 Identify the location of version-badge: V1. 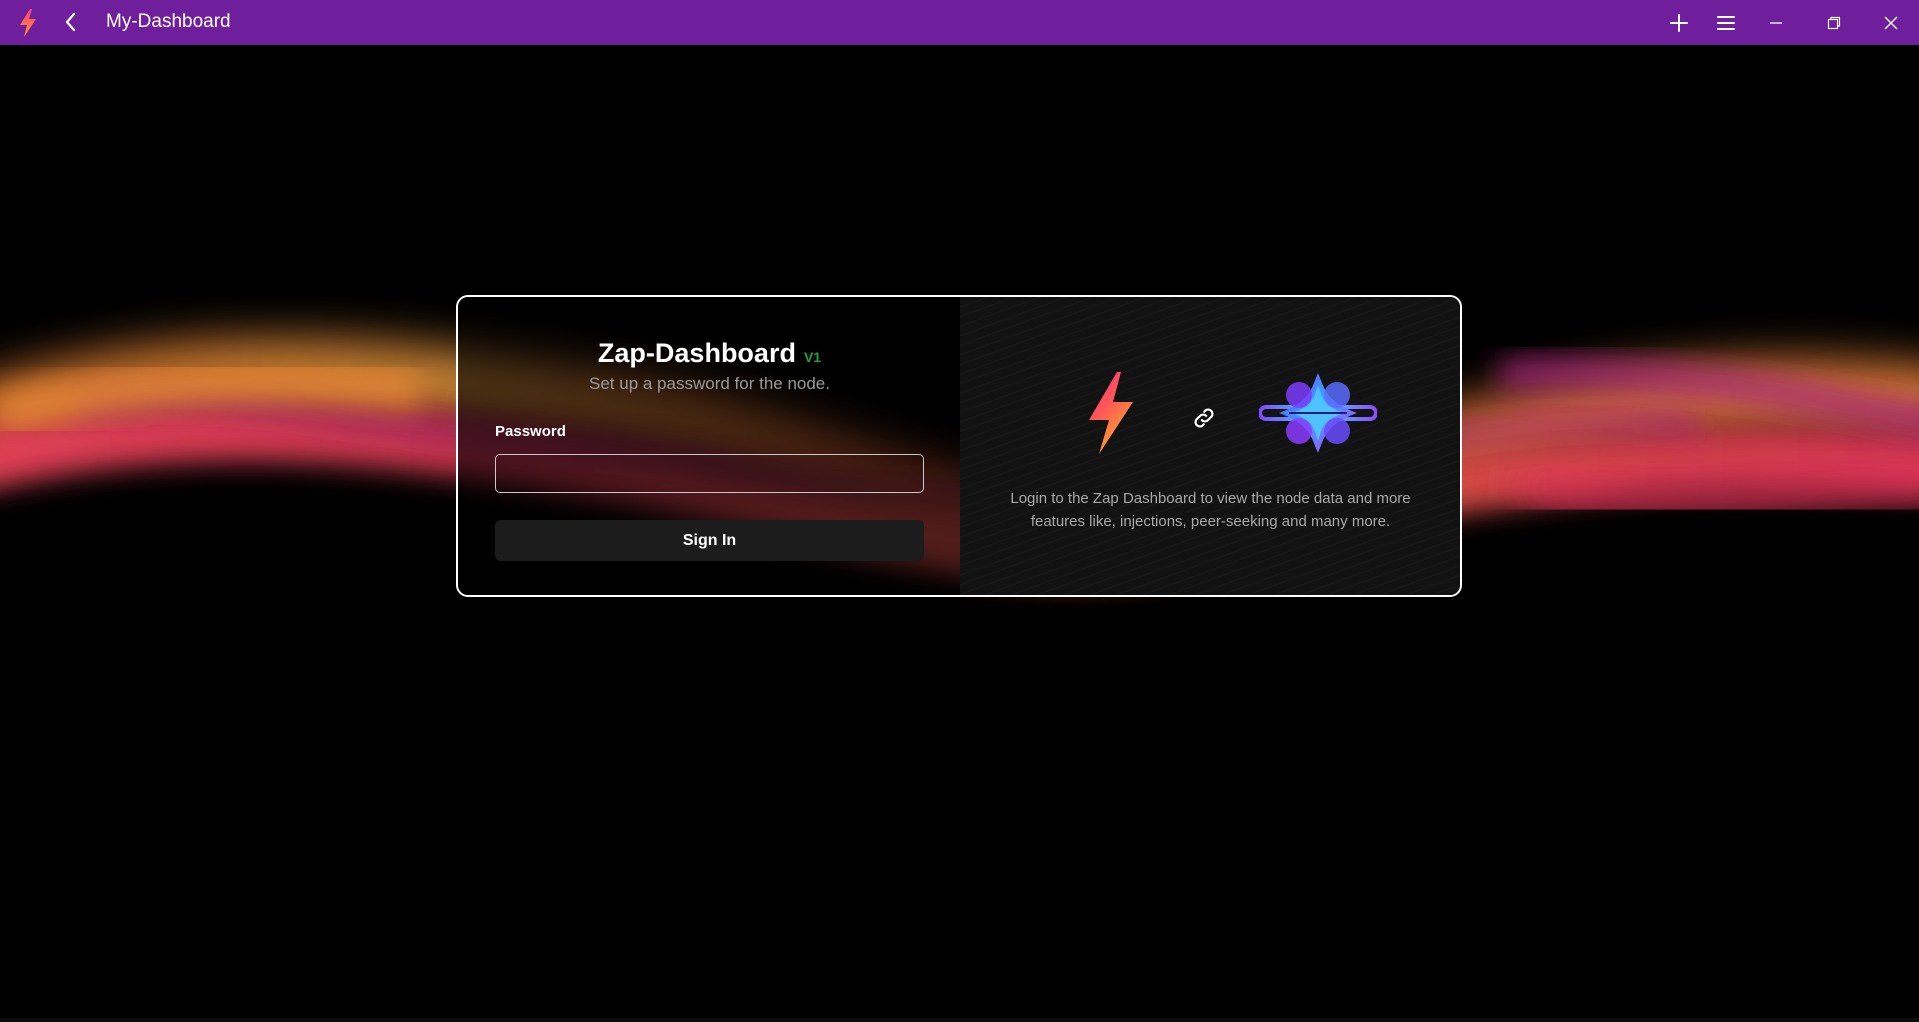
(812, 357).